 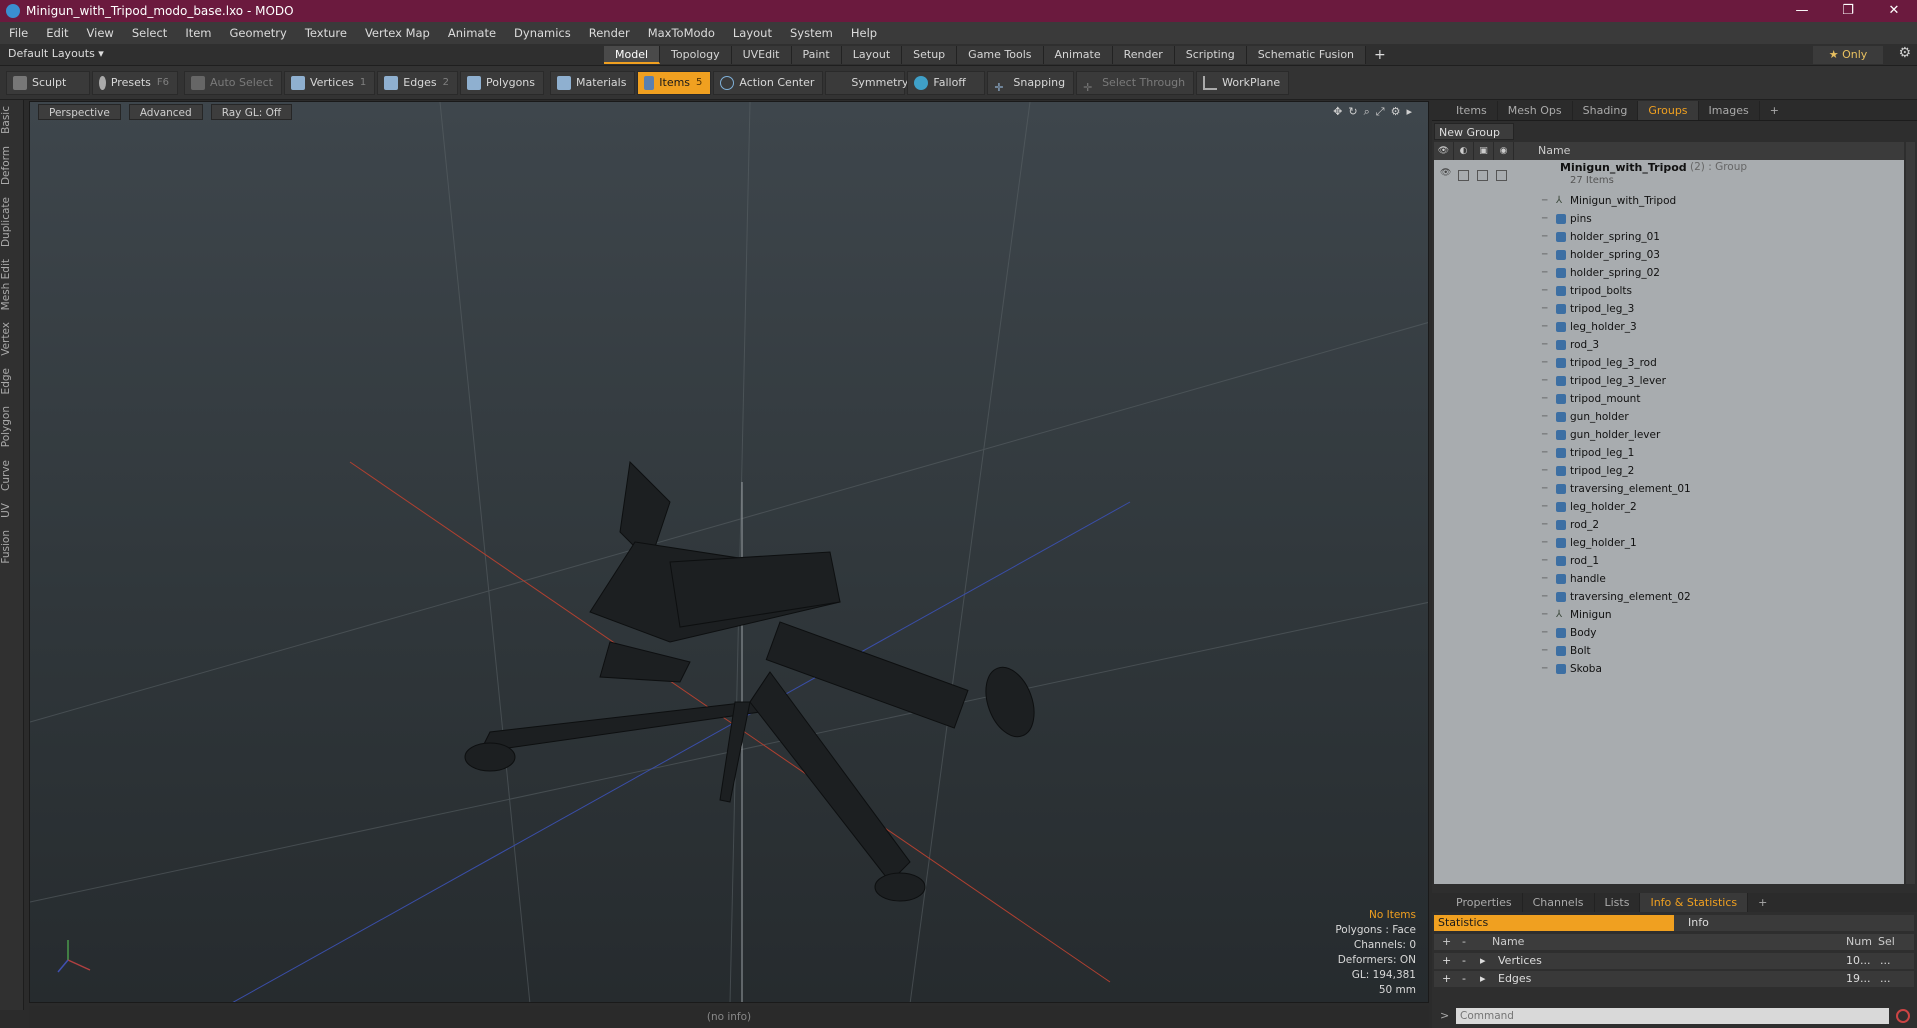 What do you see at coordinates (1669, 273) in the screenshot?
I see `group-item-row: ─ holder_spring_02` at bounding box center [1669, 273].